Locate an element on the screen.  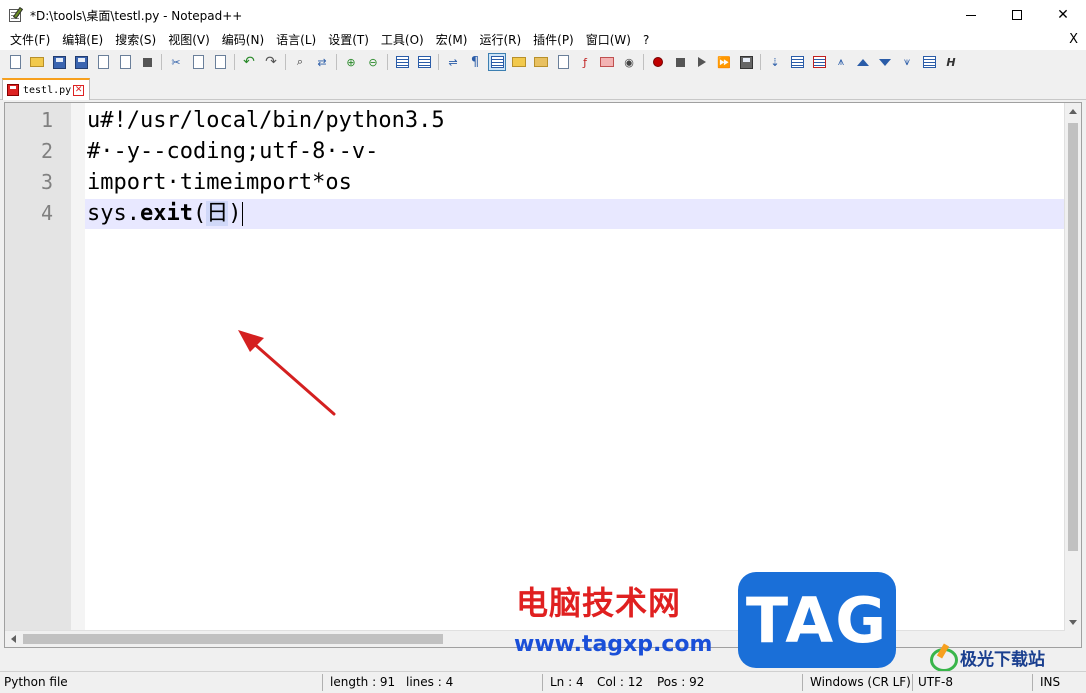
tab-close-icon: ✕ is located at coordinates (79, 90).